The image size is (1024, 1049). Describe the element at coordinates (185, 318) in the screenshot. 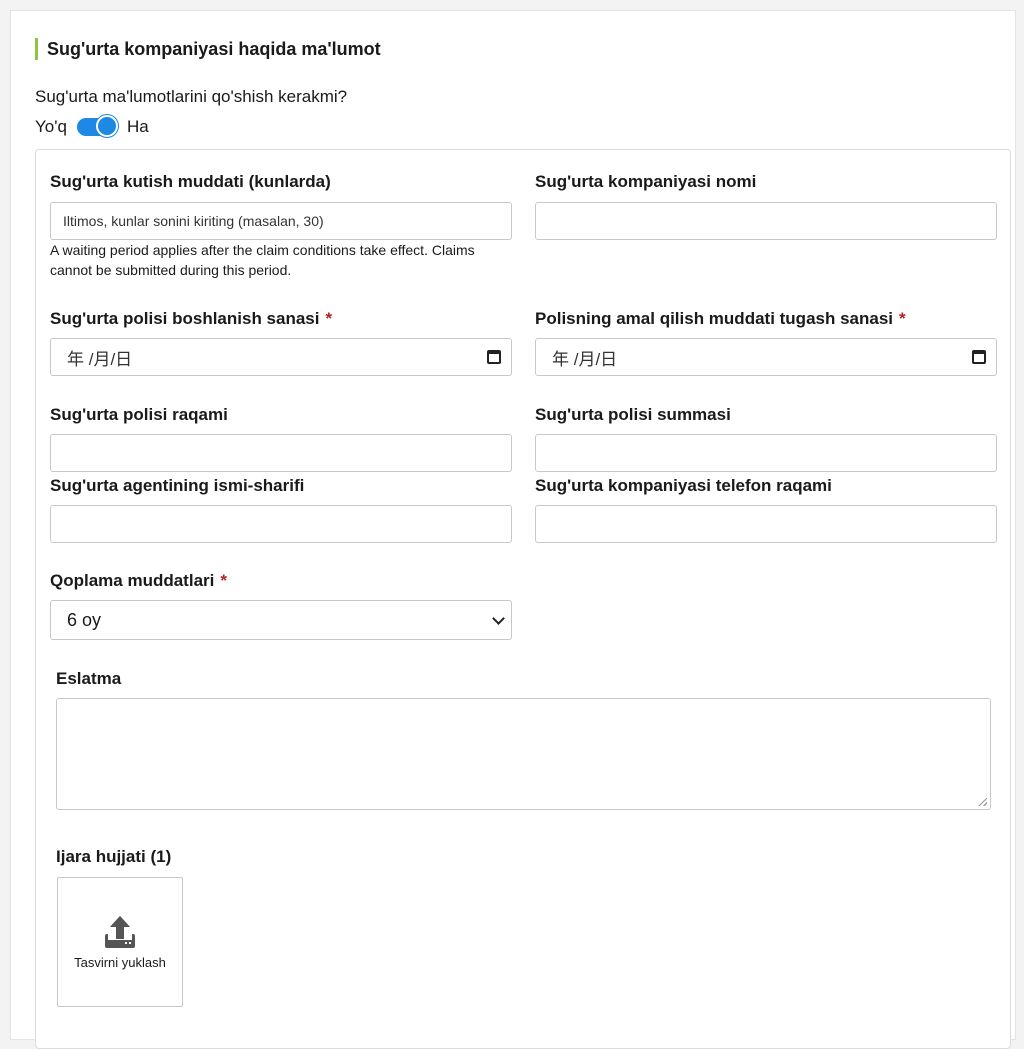

I see `start-date-label-text: Sug'urta polisi boshlanish sanasi` at that location.